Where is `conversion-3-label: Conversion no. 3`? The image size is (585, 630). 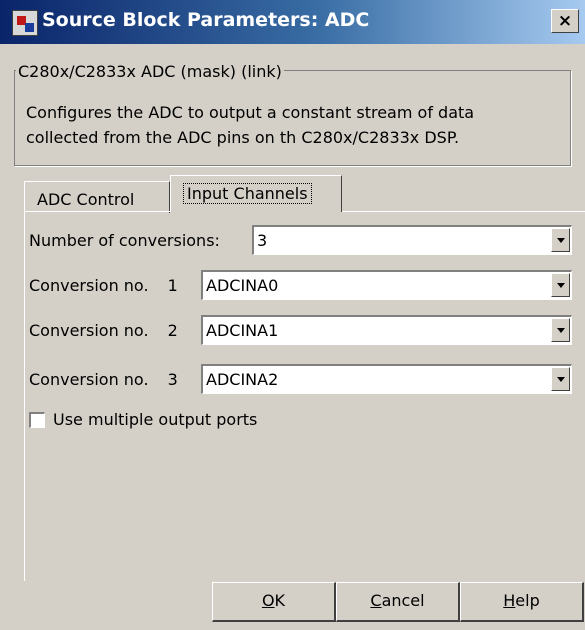 conversion-3-label: Conversion no. 3 is located at coordinates (103, 379).